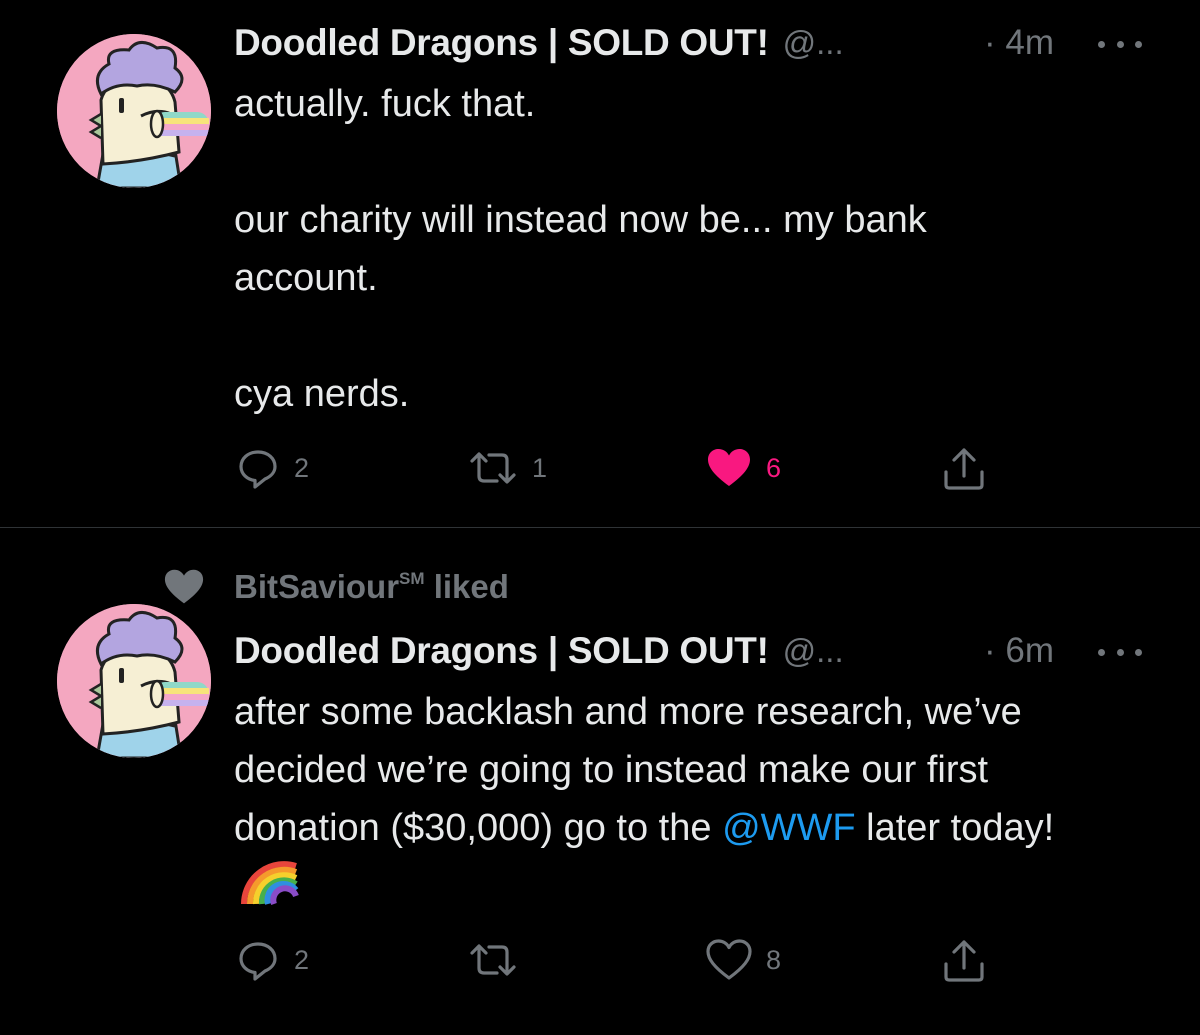 Image resolution: width=1200 pixels, height=1035 pixels. Describe the element at coordinates (600, 468) in the screenshot. I see `tweet-actions: 2 1 6` at that location.